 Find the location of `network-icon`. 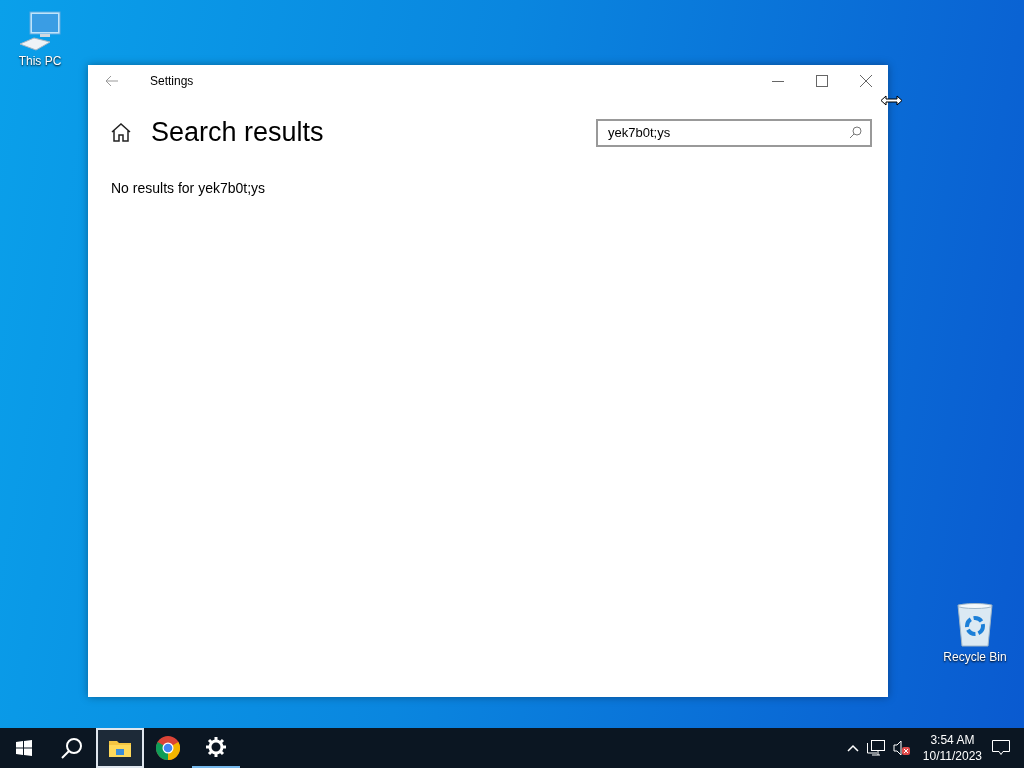

network-icon is located at coordinates (875, 748).